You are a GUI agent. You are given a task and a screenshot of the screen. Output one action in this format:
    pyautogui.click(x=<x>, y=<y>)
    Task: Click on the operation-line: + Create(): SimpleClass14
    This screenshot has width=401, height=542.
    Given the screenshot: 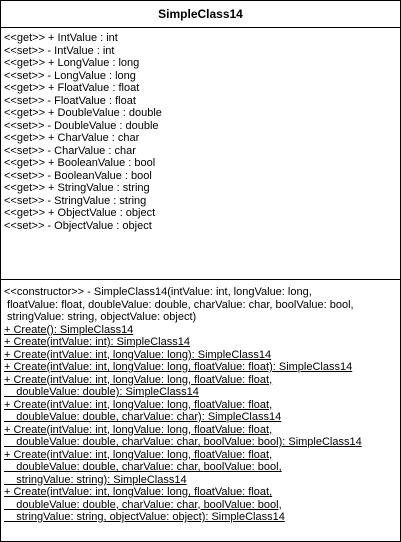 What is the action you would take?
    pyautogui.click(x=69, y=329)
    